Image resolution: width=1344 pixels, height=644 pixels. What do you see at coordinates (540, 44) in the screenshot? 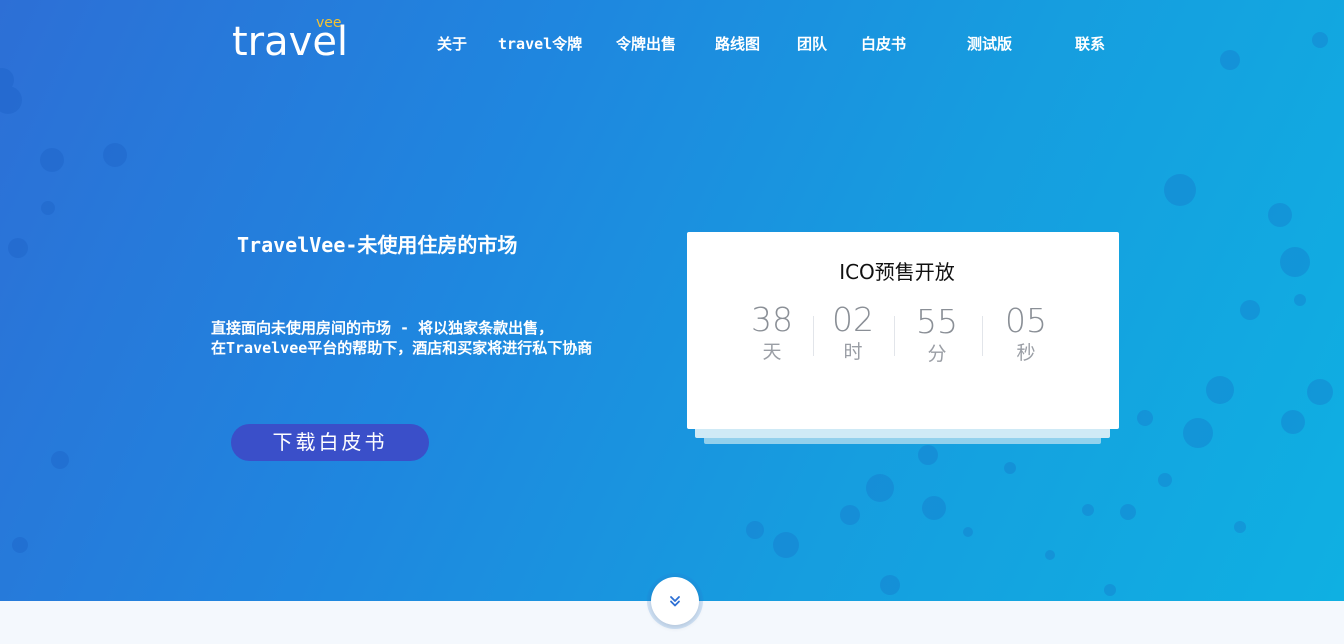
I see `nav-item-travel-token: travel令牌` at bounding box center [540, 44].